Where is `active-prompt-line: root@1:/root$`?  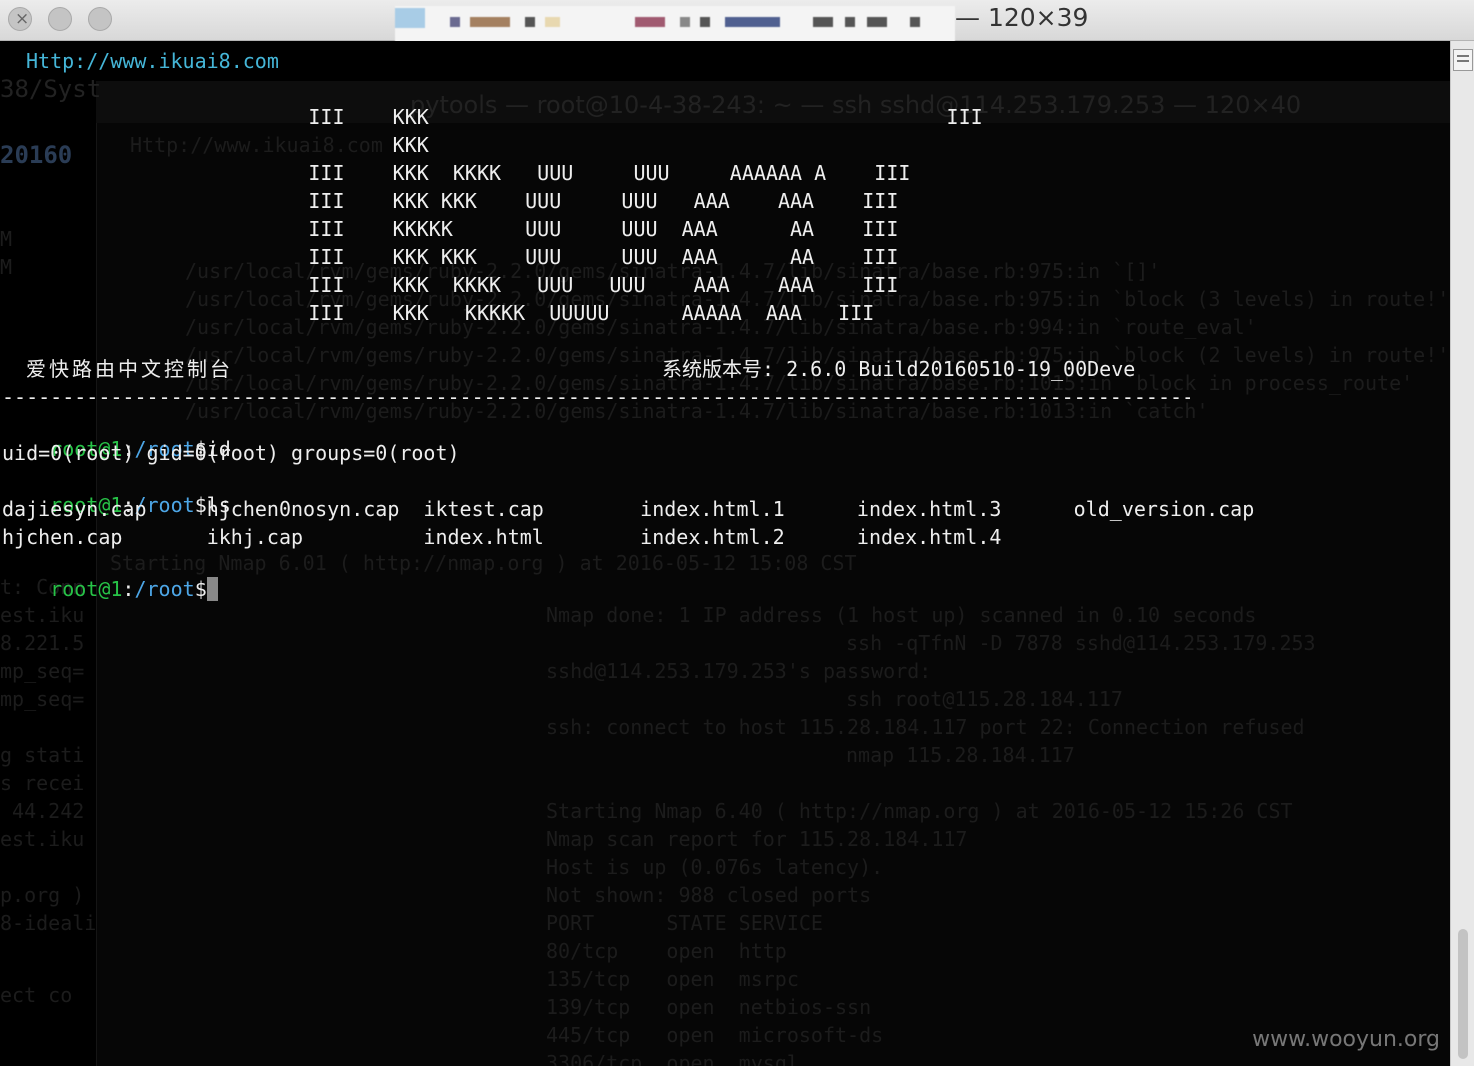
active-prompt-line: root@1:/root$ is located at coordinates (110, 589).